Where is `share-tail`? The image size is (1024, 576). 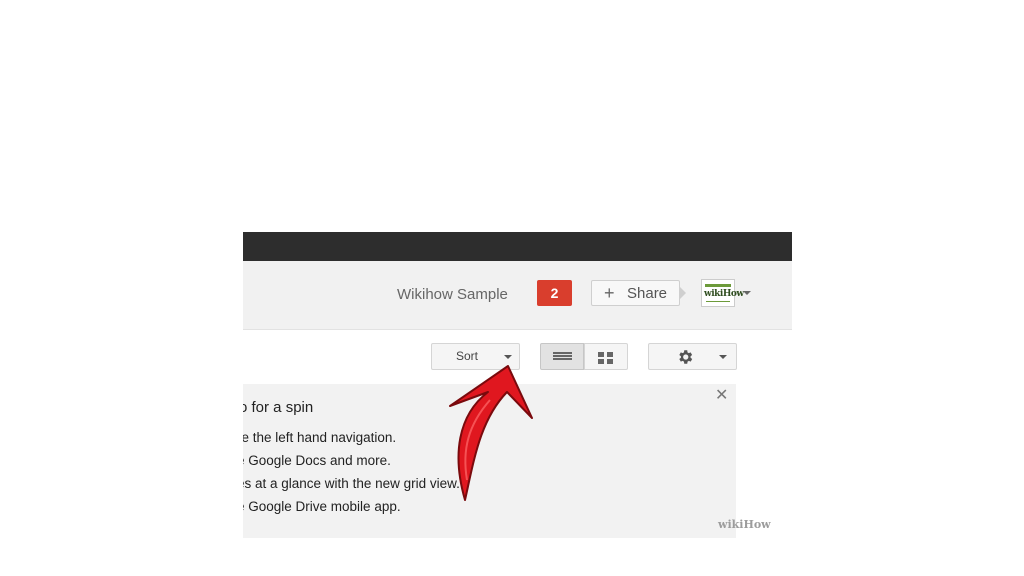 share-tail is located at coordinates (683, 293).